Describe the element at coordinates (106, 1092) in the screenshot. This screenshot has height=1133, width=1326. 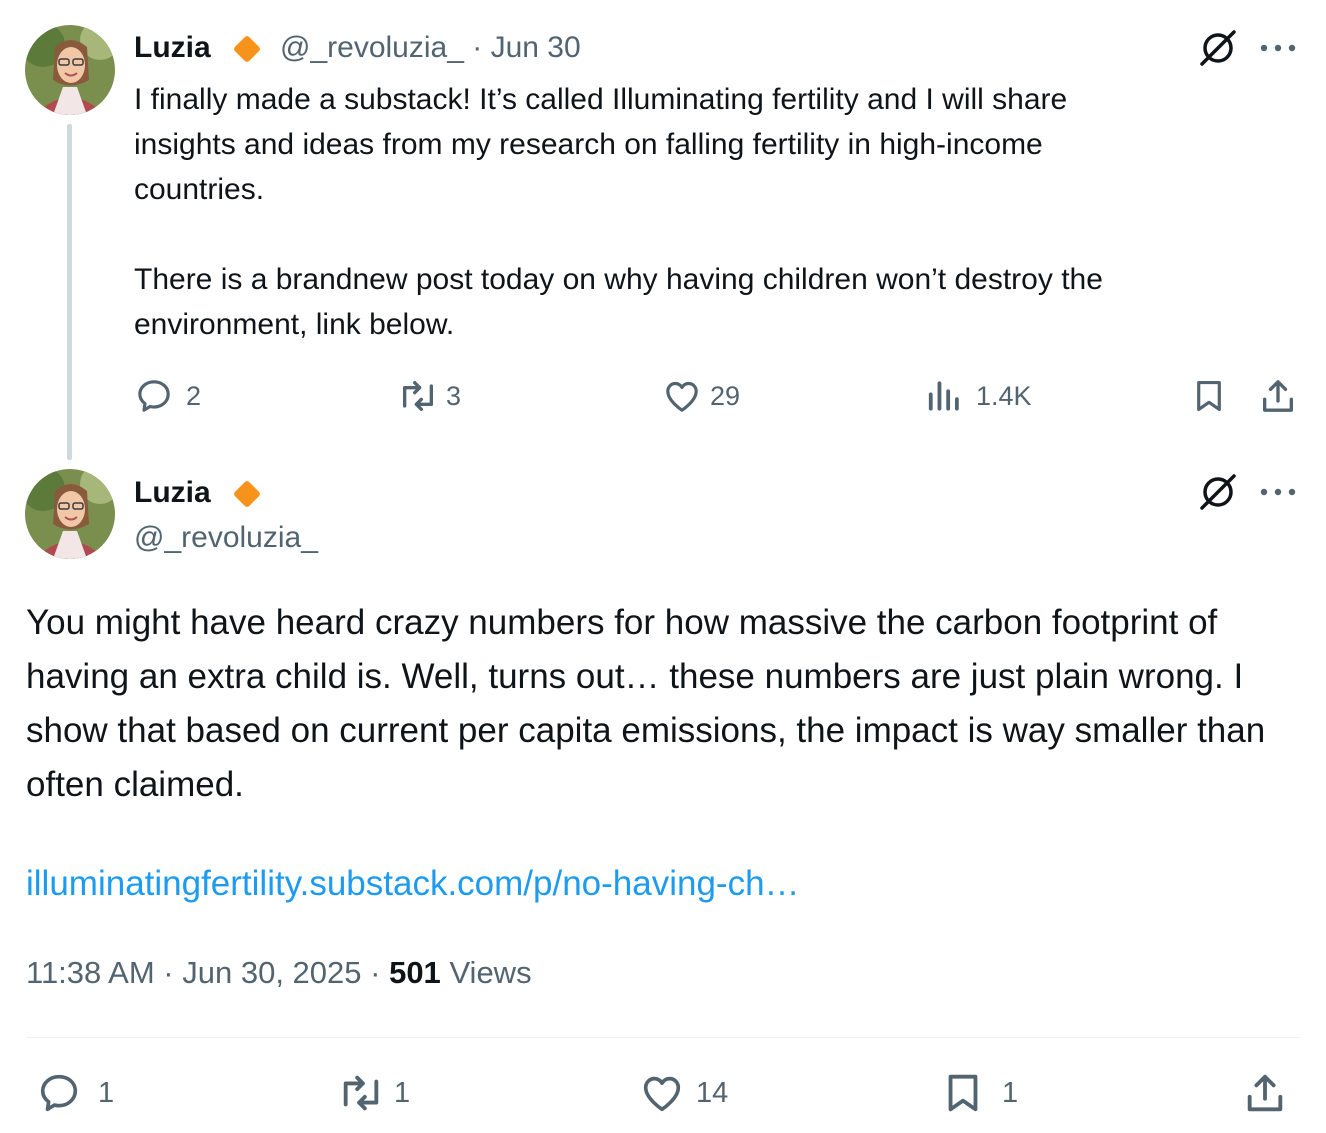
I see `reply-count: 1` at that location.